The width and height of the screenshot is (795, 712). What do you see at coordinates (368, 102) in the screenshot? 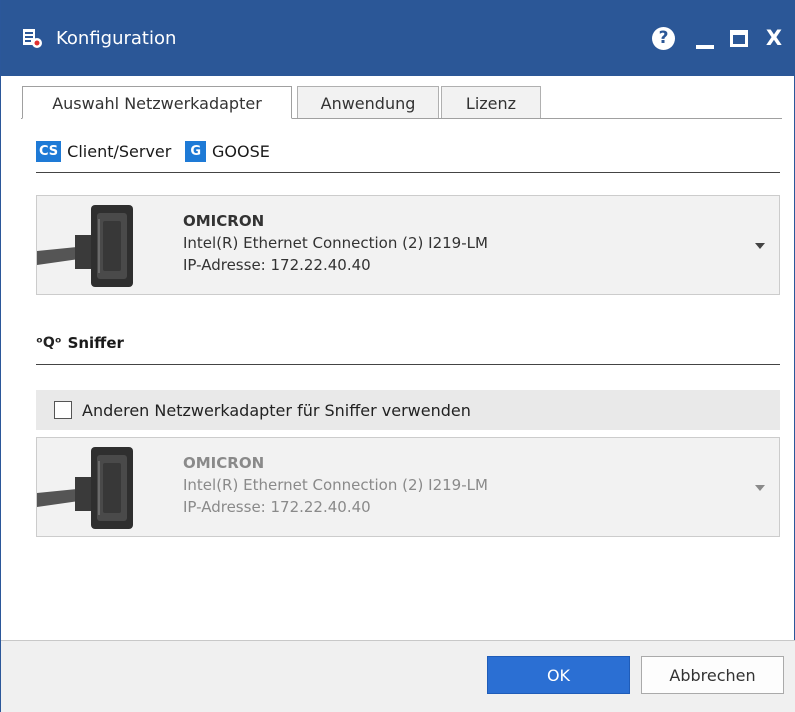
I see `tab-anwendung: Anwendung` at bounding box center [368, 102].